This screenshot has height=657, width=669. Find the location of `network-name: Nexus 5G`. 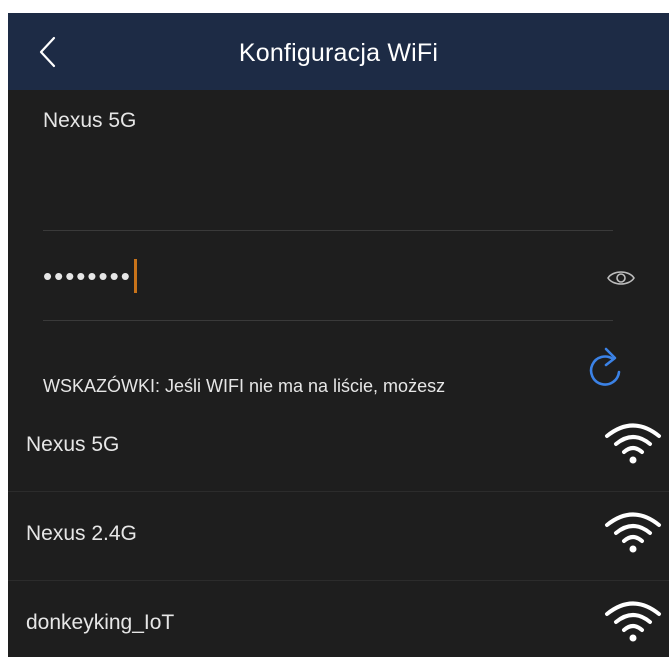

network-name: Nexus 5G is located at coordinates (73, 444).